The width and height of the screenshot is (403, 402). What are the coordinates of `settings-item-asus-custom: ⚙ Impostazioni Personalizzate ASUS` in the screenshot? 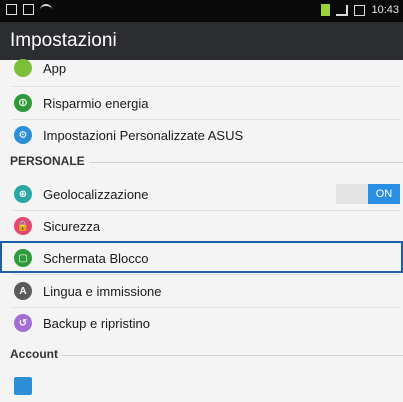 It's located at (201, 135).